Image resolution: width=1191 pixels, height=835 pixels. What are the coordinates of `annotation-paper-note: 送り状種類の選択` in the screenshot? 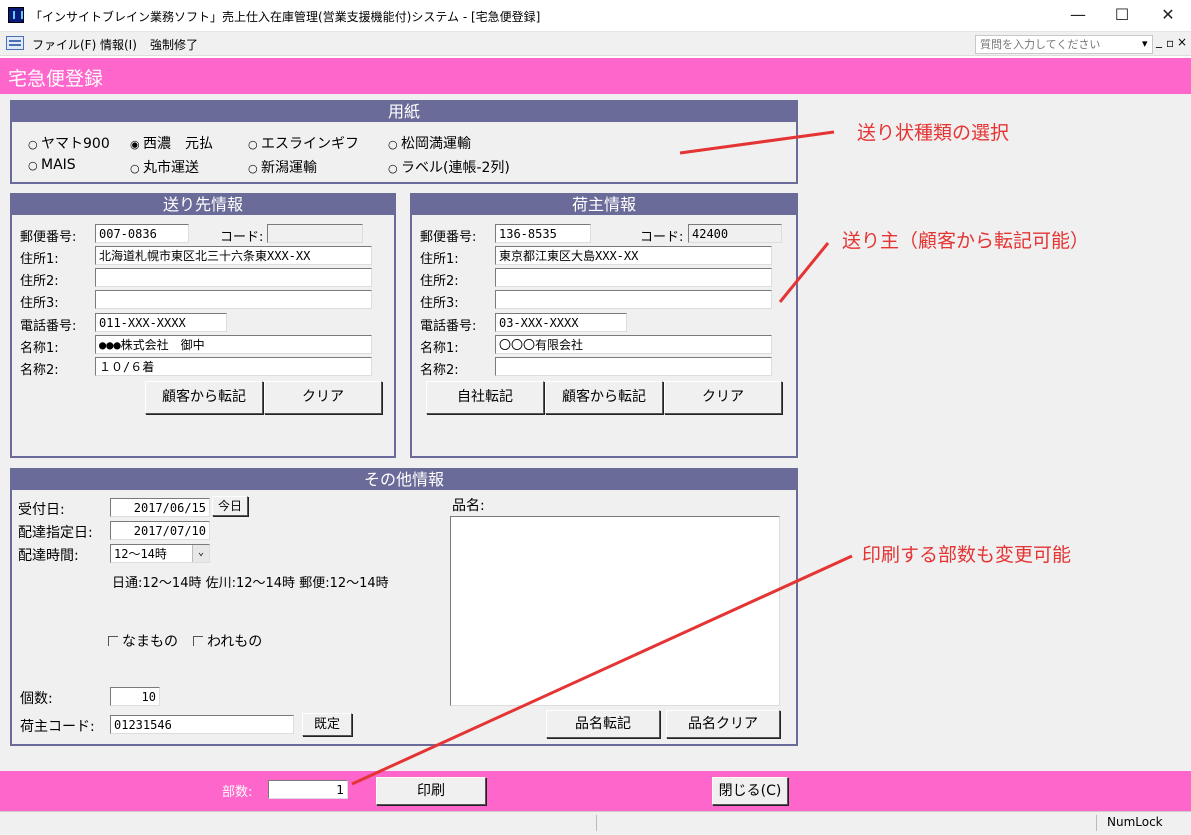 It's located at (933, 133).